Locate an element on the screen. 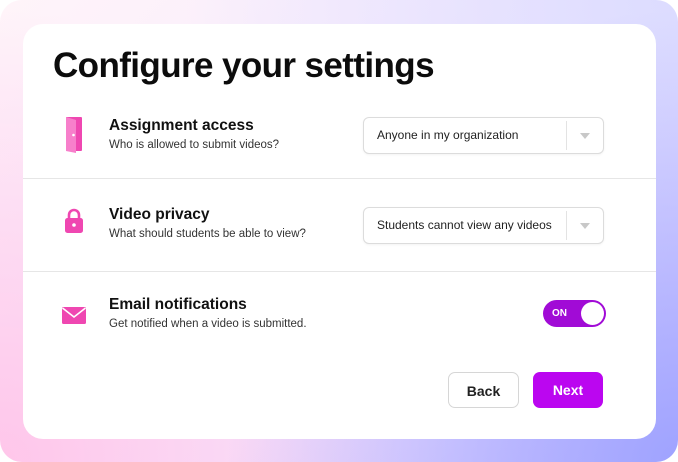  assignment-access-select: Anyone in my organization is located at coordinates (483, 135).